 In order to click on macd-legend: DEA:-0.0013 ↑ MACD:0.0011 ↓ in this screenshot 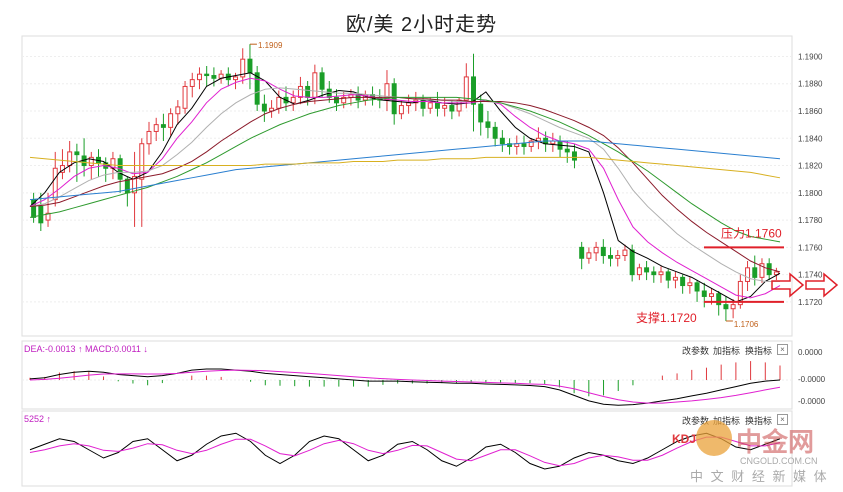, I will do `click(86, 349)`.